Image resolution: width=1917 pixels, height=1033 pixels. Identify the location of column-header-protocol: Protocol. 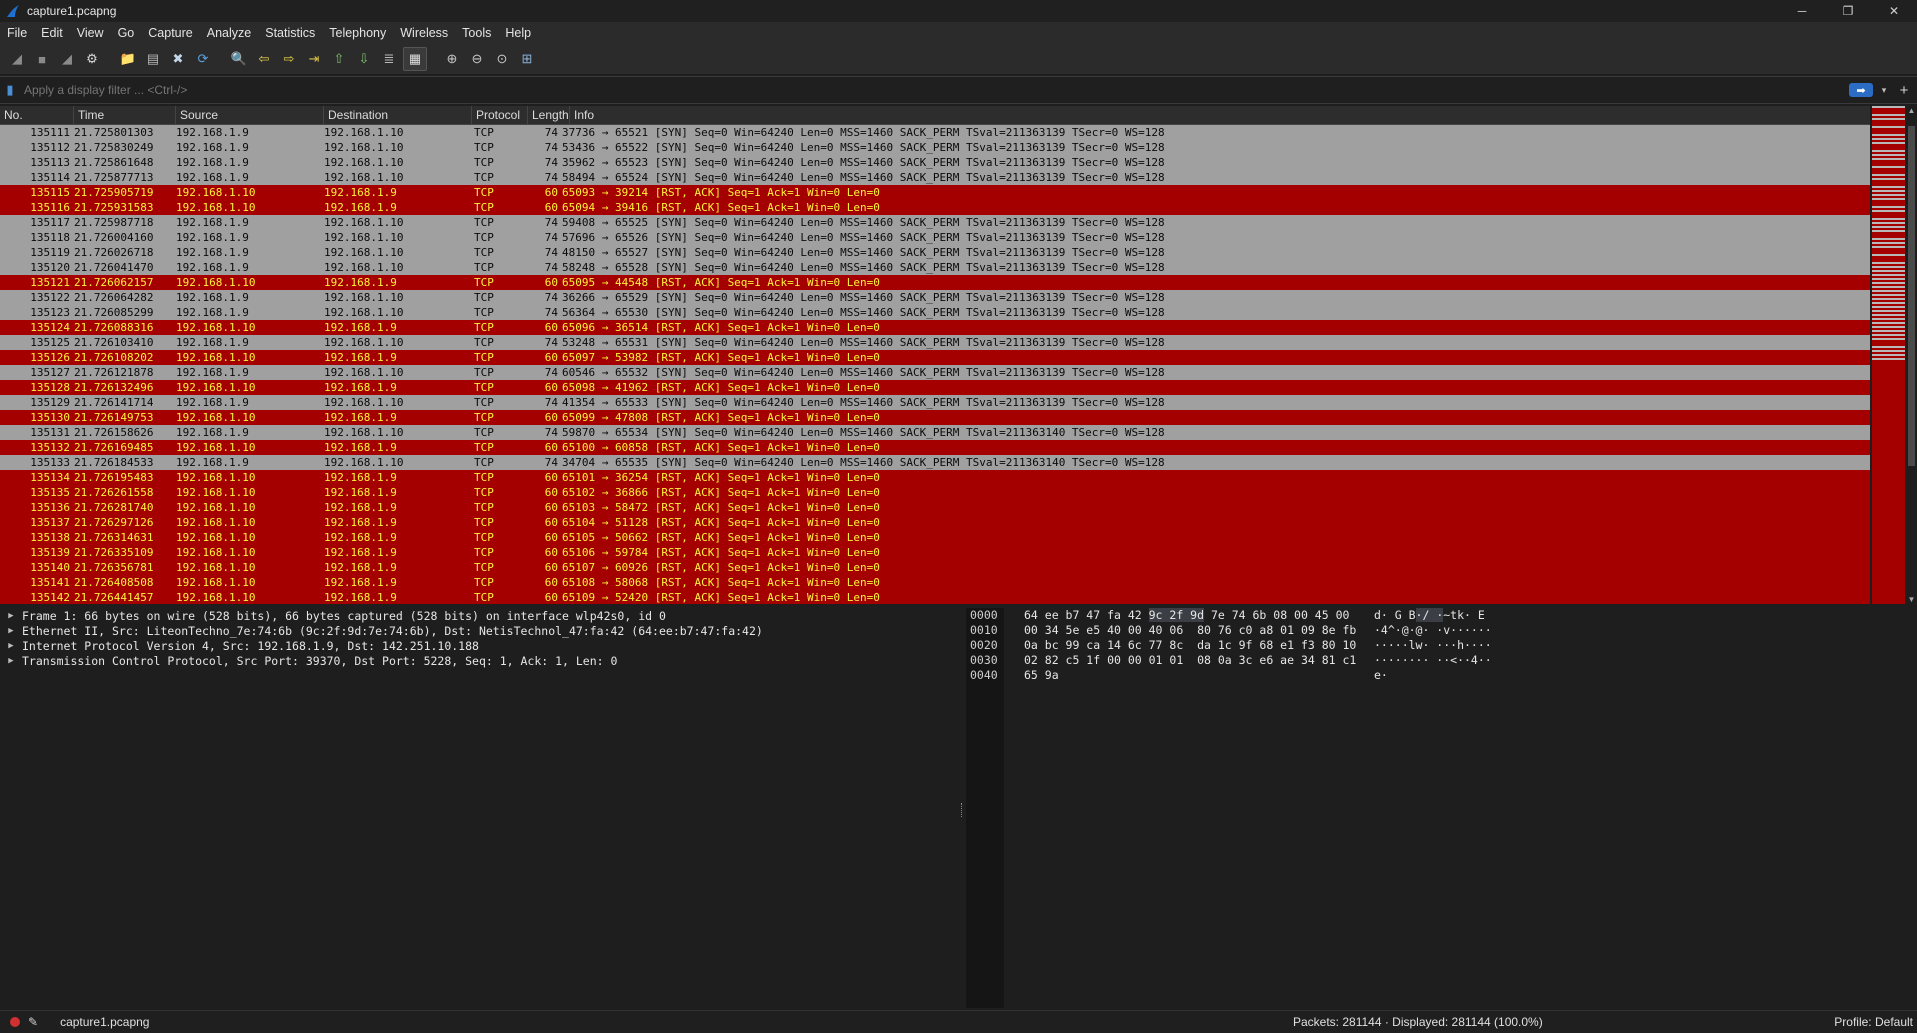
(500, 115).